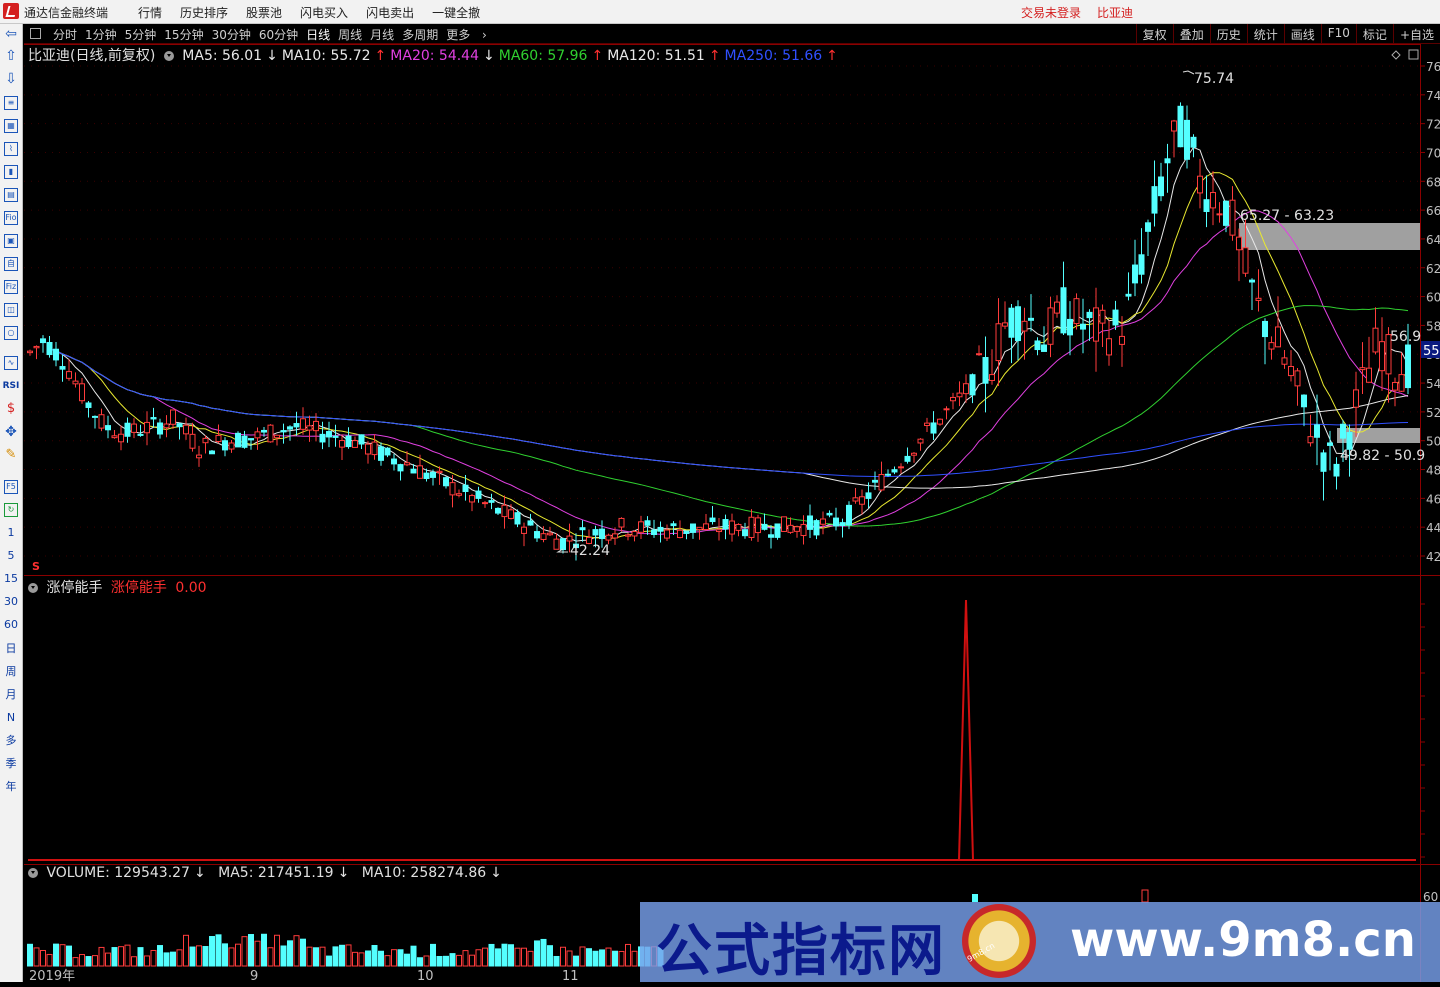  What do you see at coordinates (11, 103) in the screenshot?
I see `quote-list-icon: ≡` at bounding box center [11, 103].